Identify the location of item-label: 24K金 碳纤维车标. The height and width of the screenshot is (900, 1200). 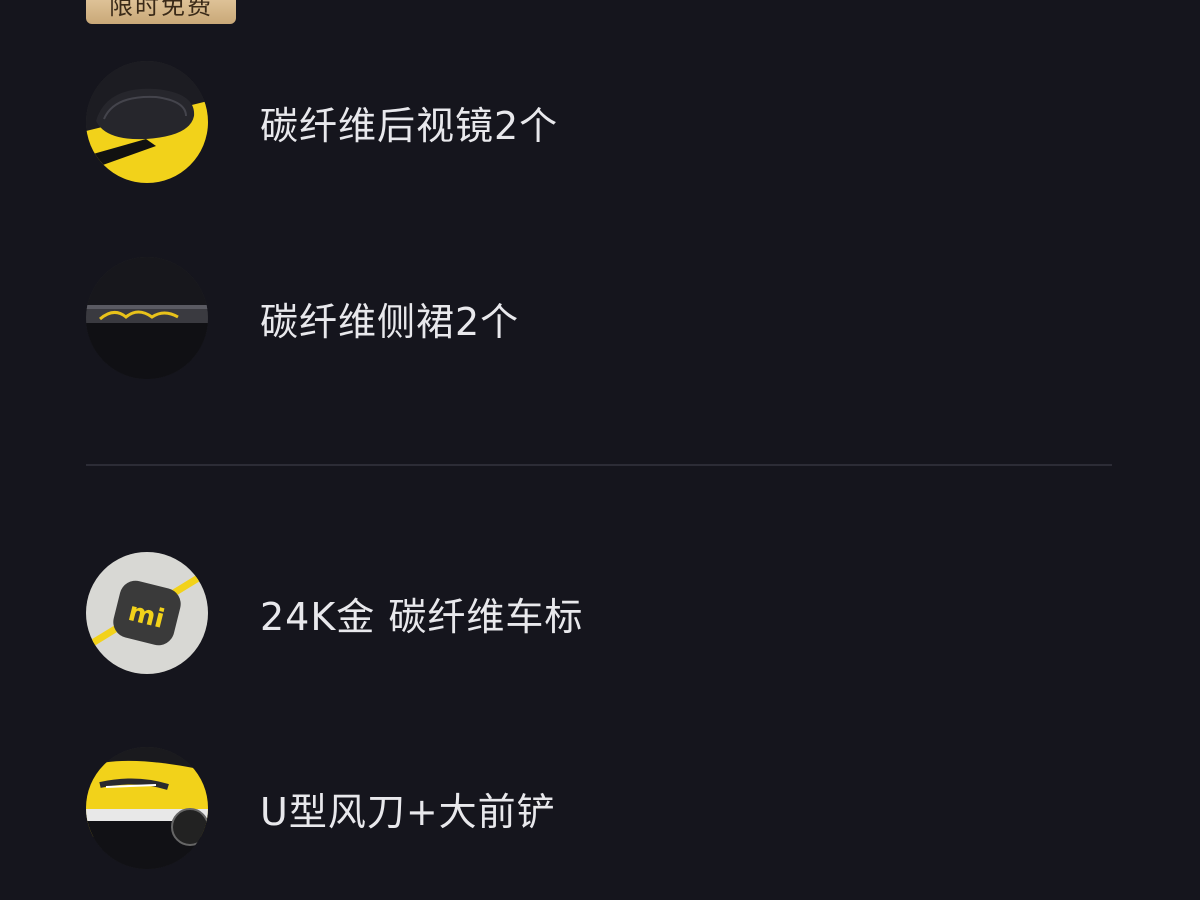
(422, 616).